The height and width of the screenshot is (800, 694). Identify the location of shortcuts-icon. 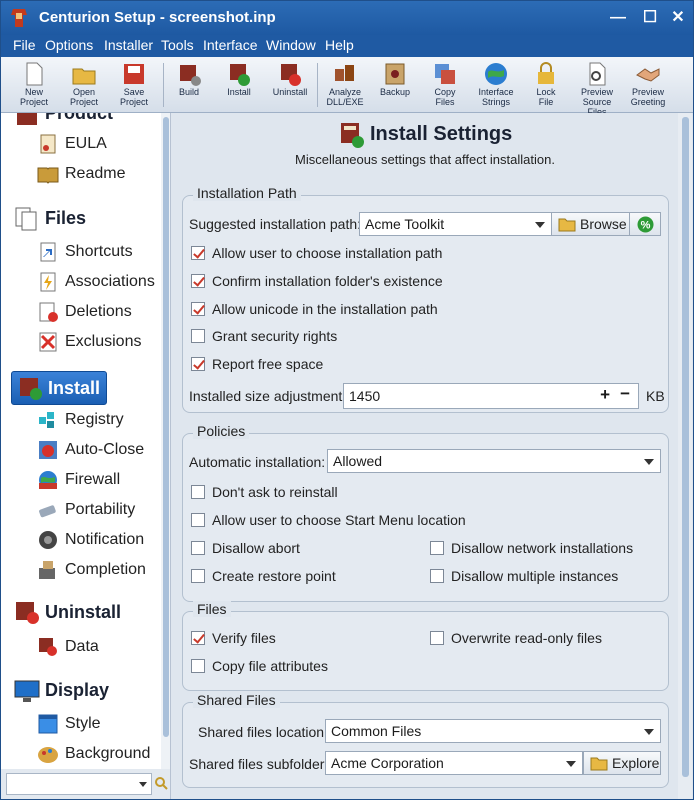
(48, 252).